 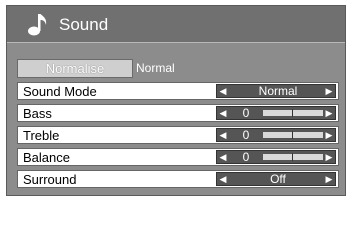 I want to click on surround-label: Surround, so click(x=50, y=179).